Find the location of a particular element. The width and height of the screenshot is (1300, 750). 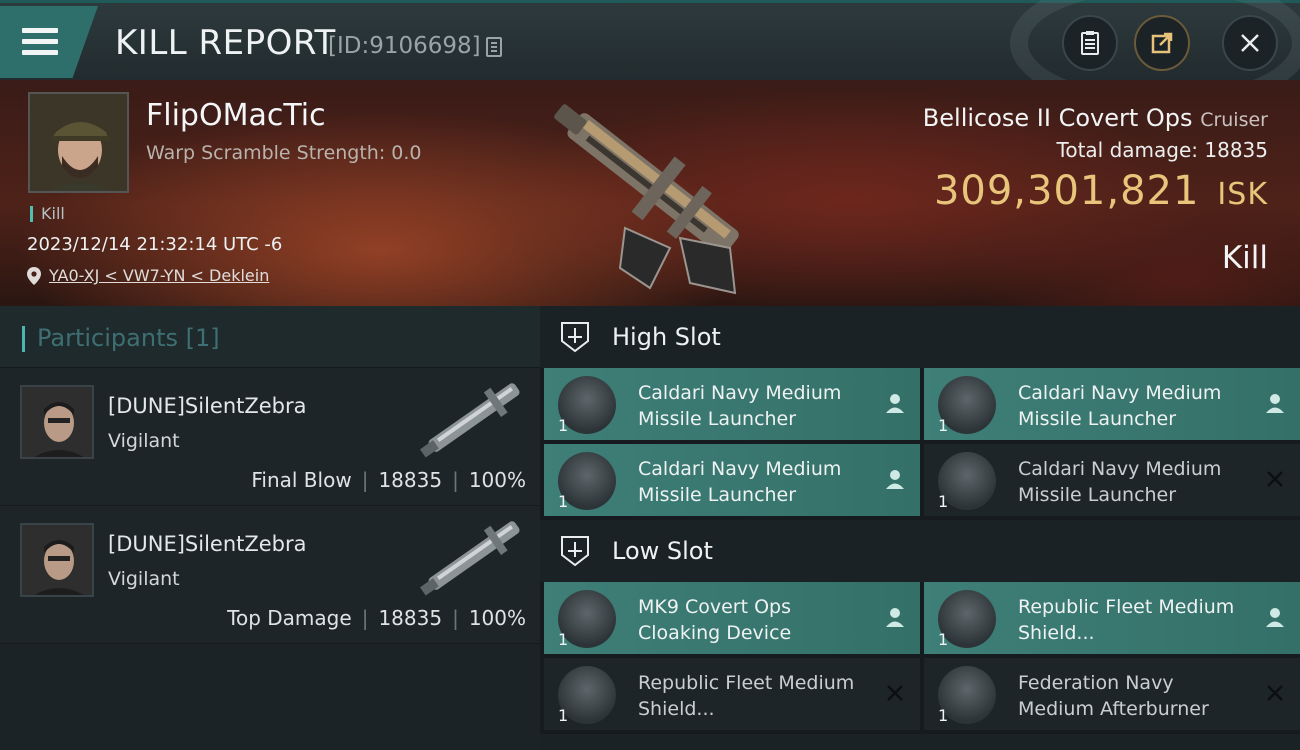

copy-icon is located at coordinates (494, 47).